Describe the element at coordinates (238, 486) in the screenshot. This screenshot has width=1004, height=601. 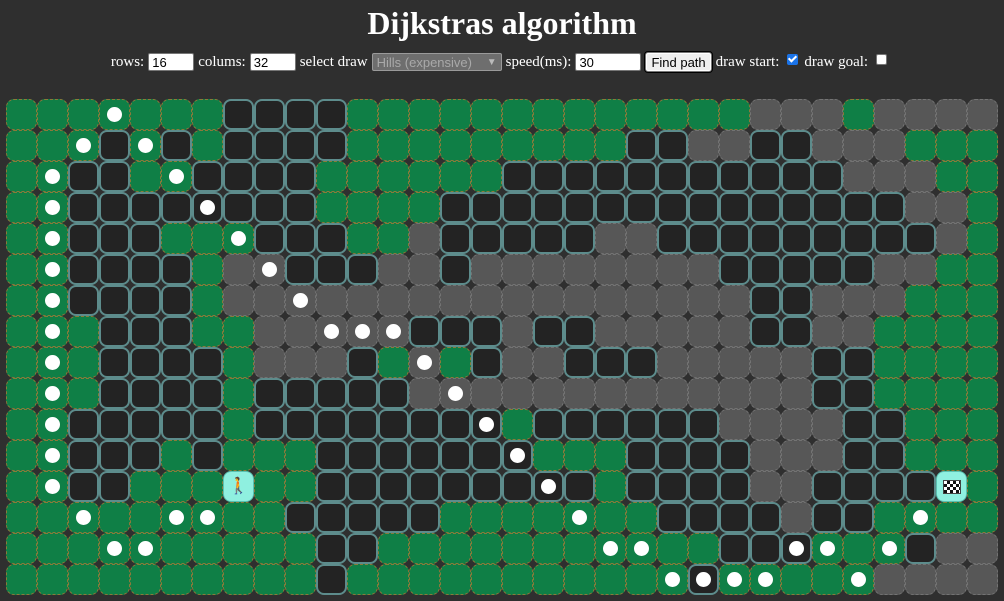
I see `grid-cell-start: 🚶` at that location.